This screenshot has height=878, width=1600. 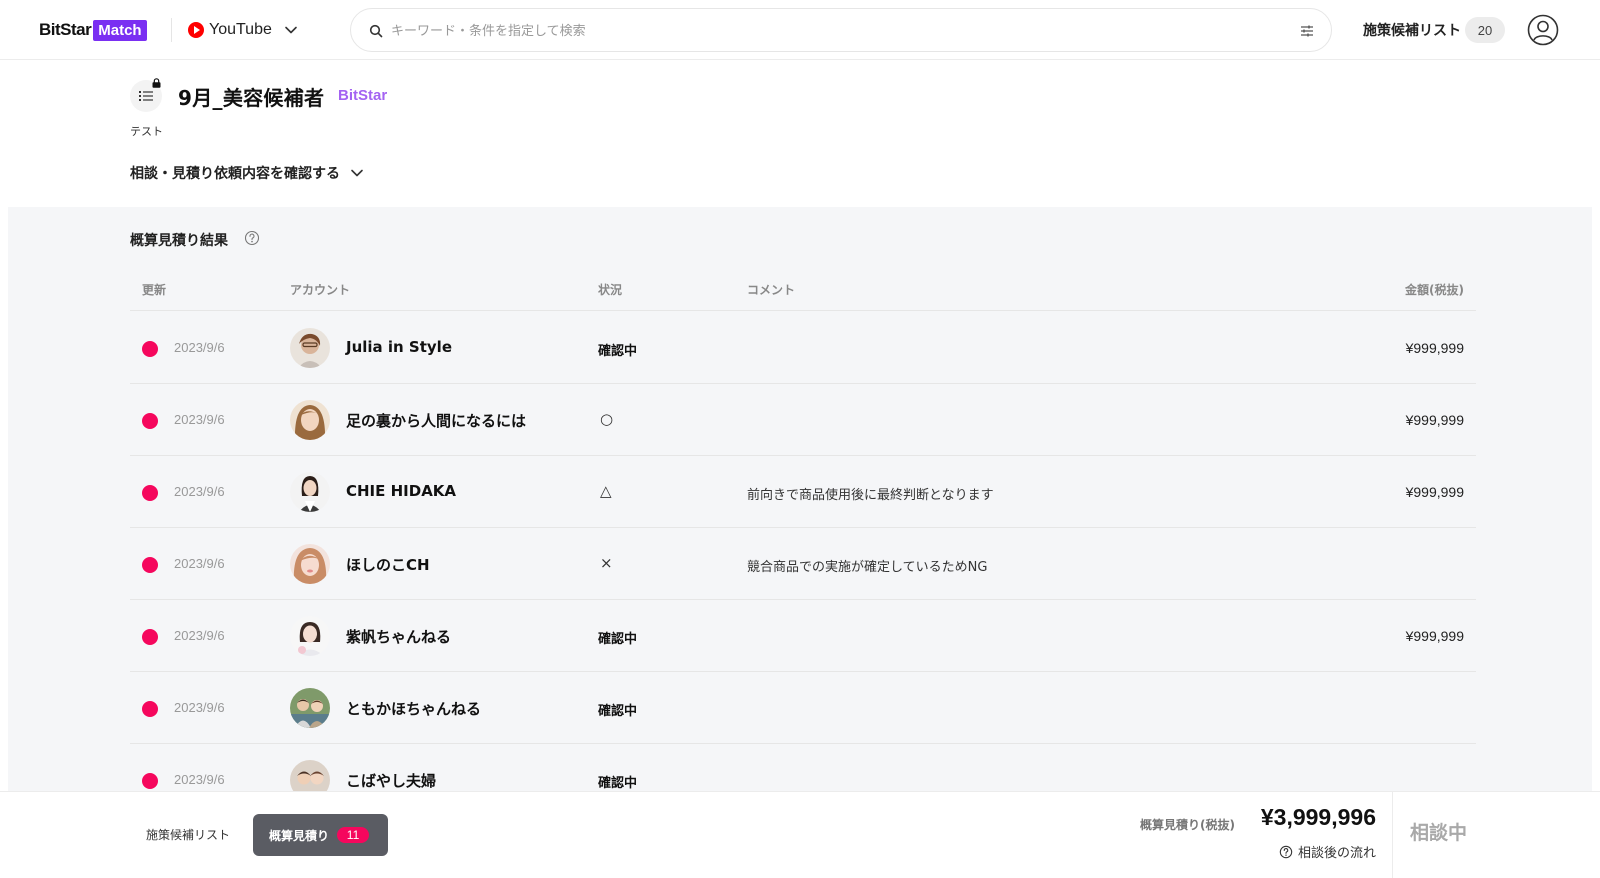 I want to click on consult-details-toggle: 相談・見積り依頼内容を確認する, so click(x=247, y=173).